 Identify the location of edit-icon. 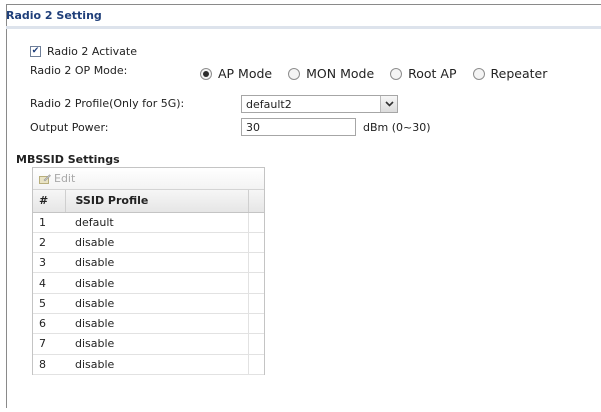
(45, 178).